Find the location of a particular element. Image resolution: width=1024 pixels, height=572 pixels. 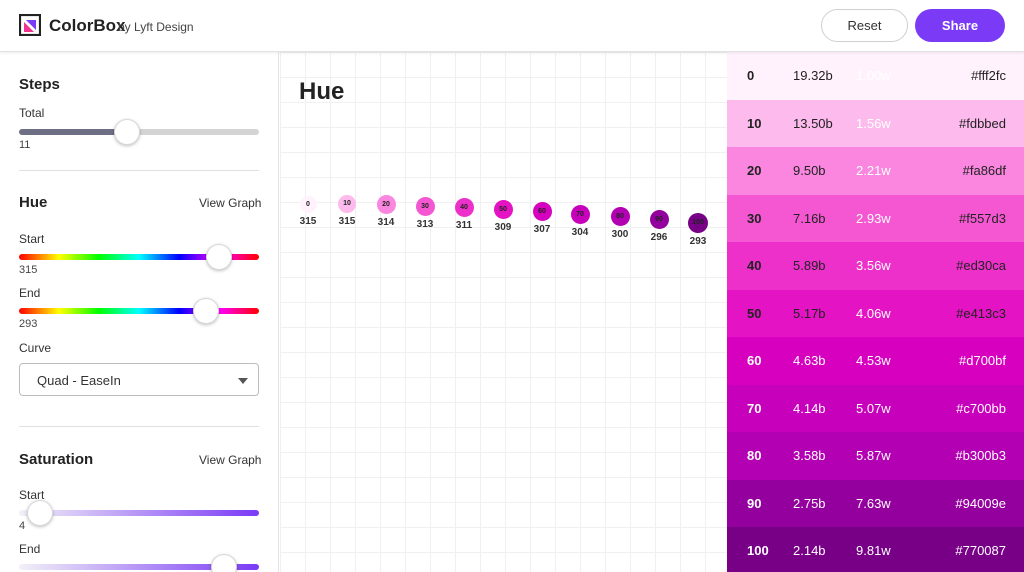

swatch-white-contrast: 7.63w is located at coordinates (873, 503).